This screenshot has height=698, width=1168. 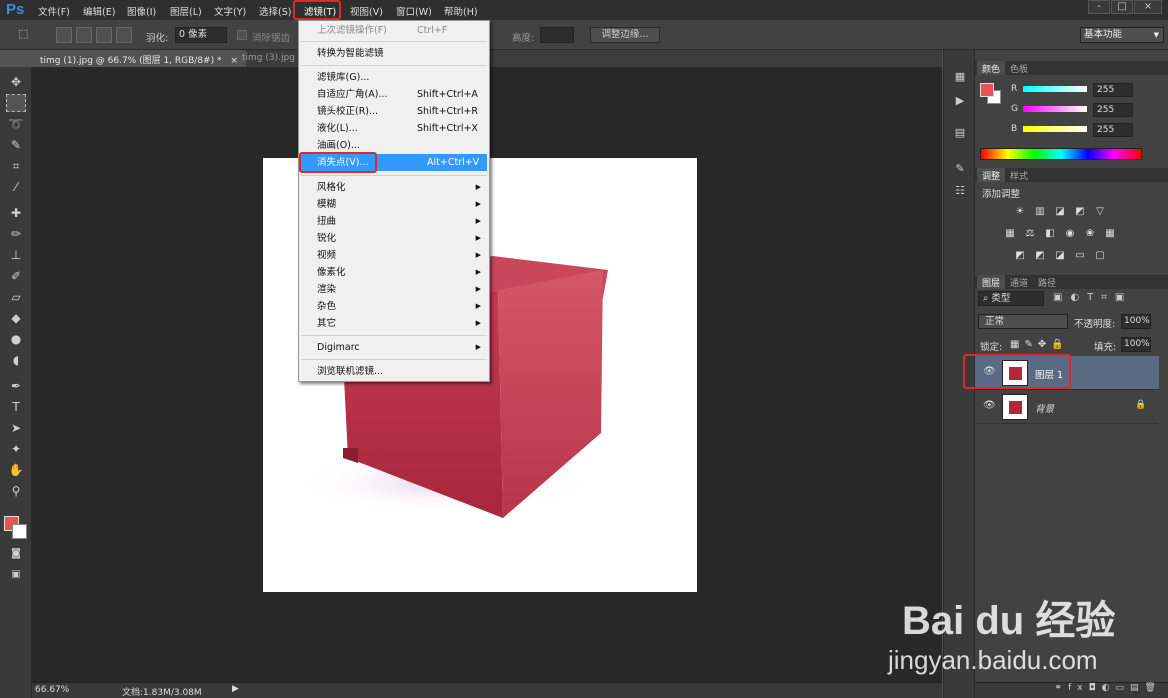 What do you see at coordinates (99, 11) in the screenshot?
I see `menu-edit: 编辑(E)` at bounding box center [99, 11].